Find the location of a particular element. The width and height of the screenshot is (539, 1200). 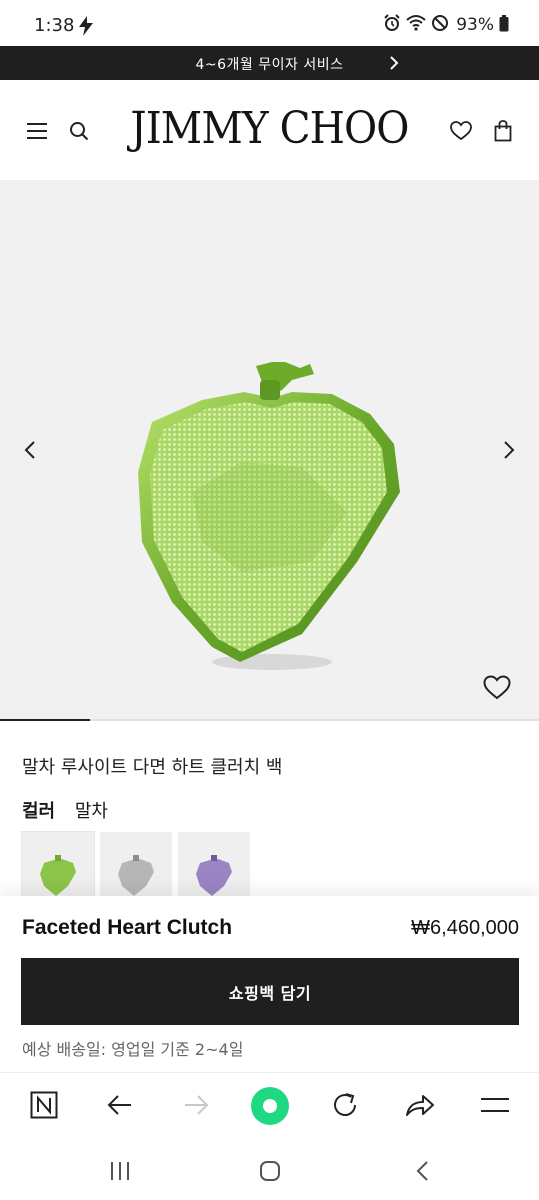

status-bar: 1:38 93% is located at coordinates (269, 24).